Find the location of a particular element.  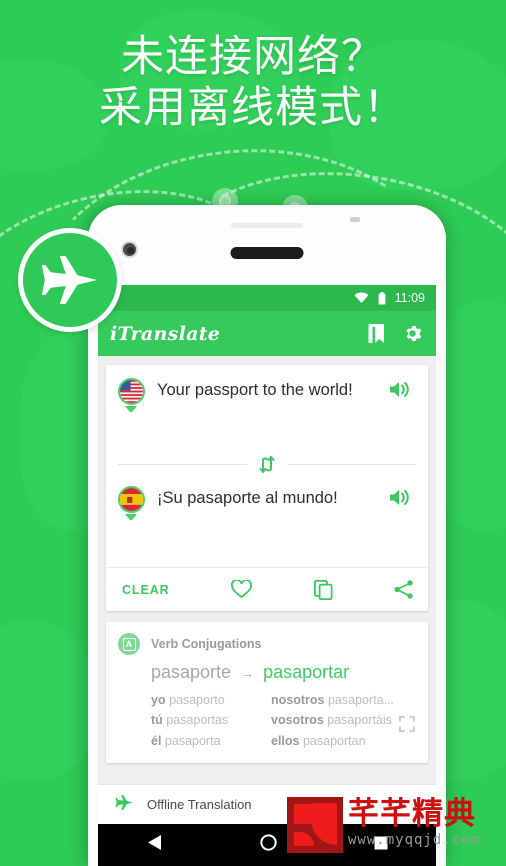

gear-icon is located at coordinates (412, 333).